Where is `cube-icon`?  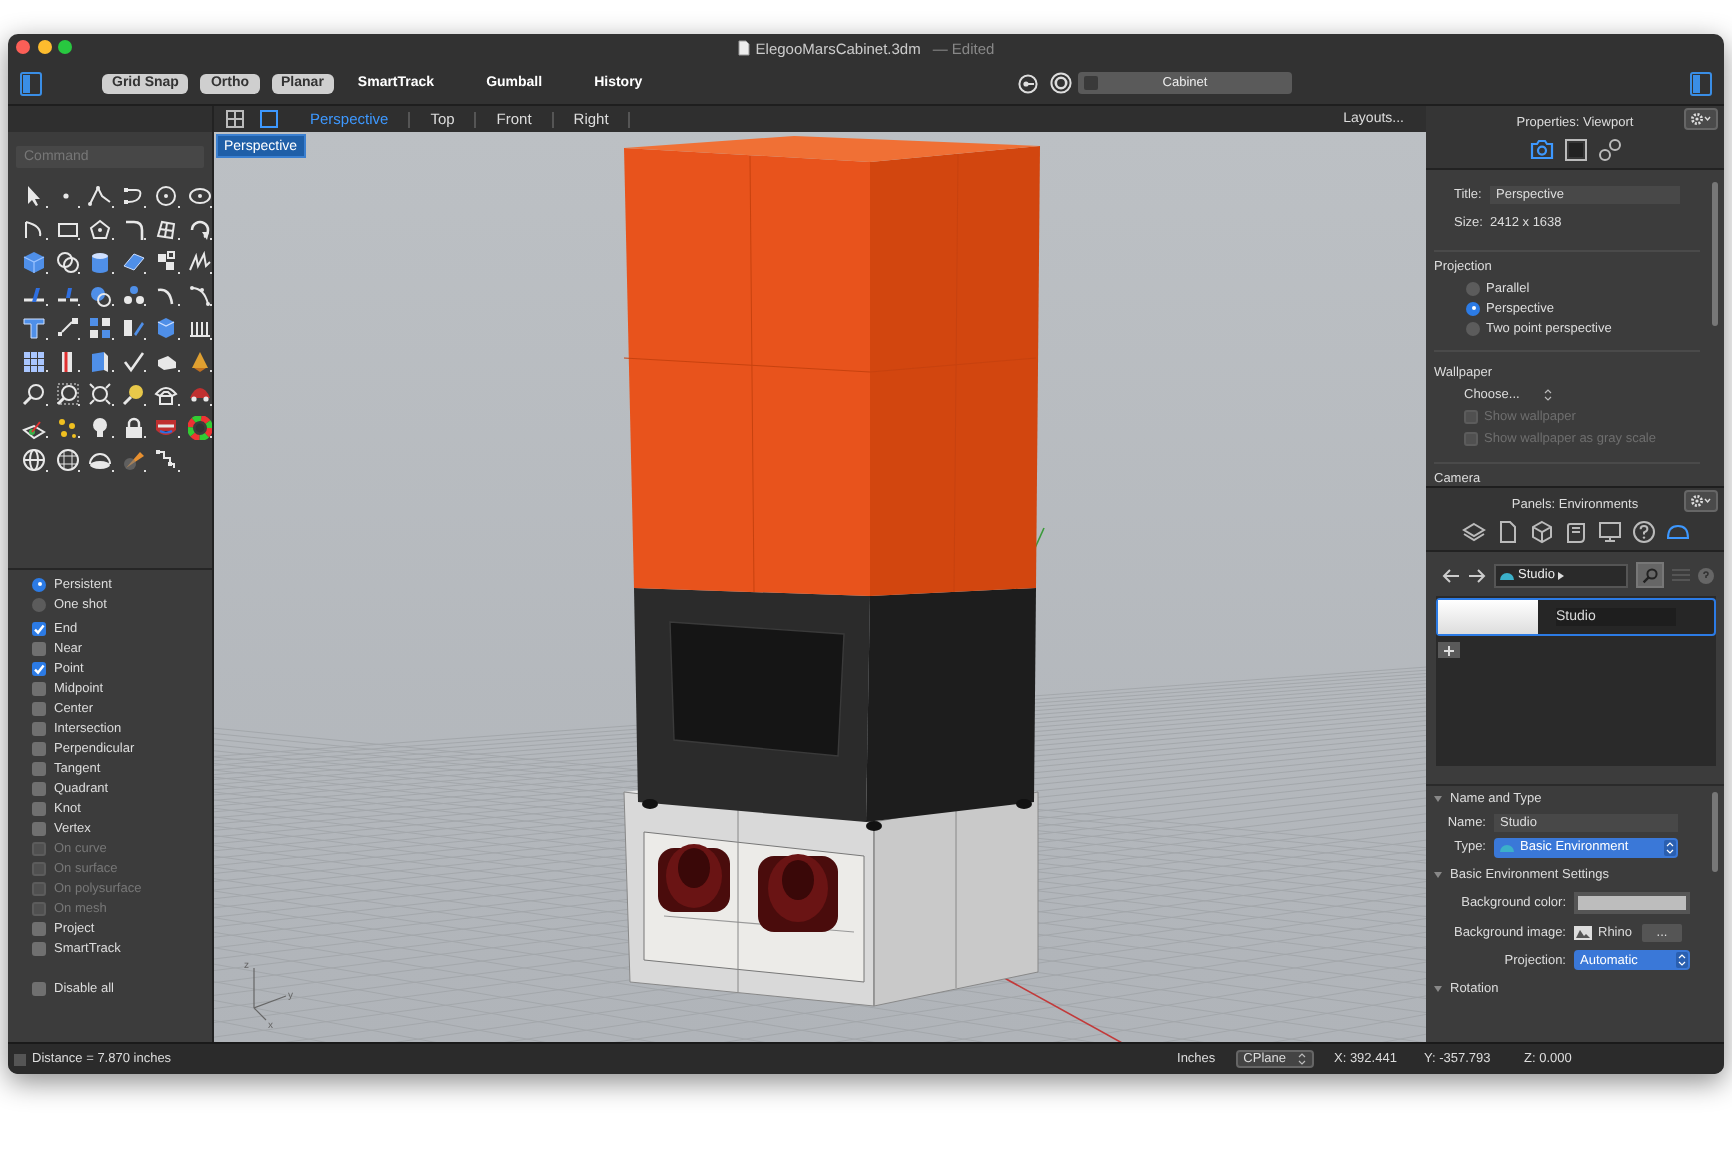 cube-icon is located at coordinates (1541, 532).